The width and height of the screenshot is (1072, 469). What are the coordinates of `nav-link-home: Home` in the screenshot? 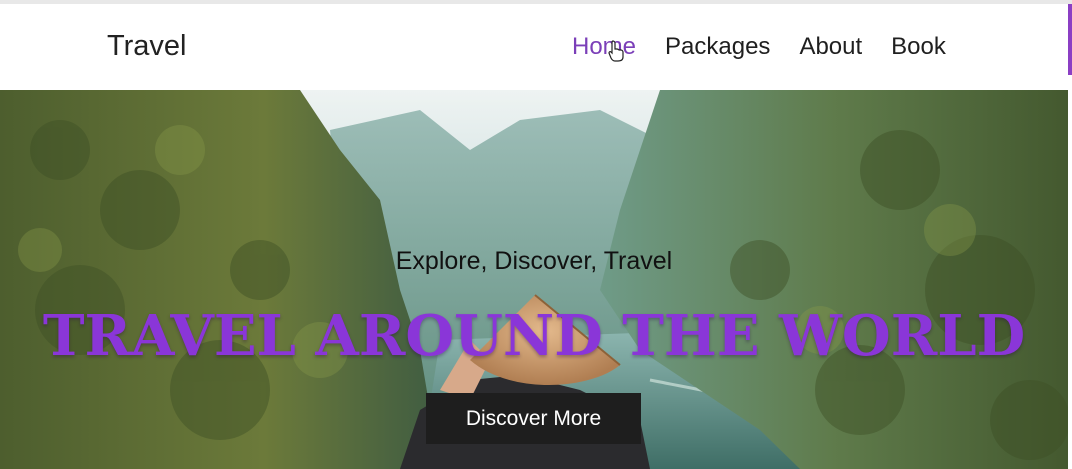 It's located at (604, 47).